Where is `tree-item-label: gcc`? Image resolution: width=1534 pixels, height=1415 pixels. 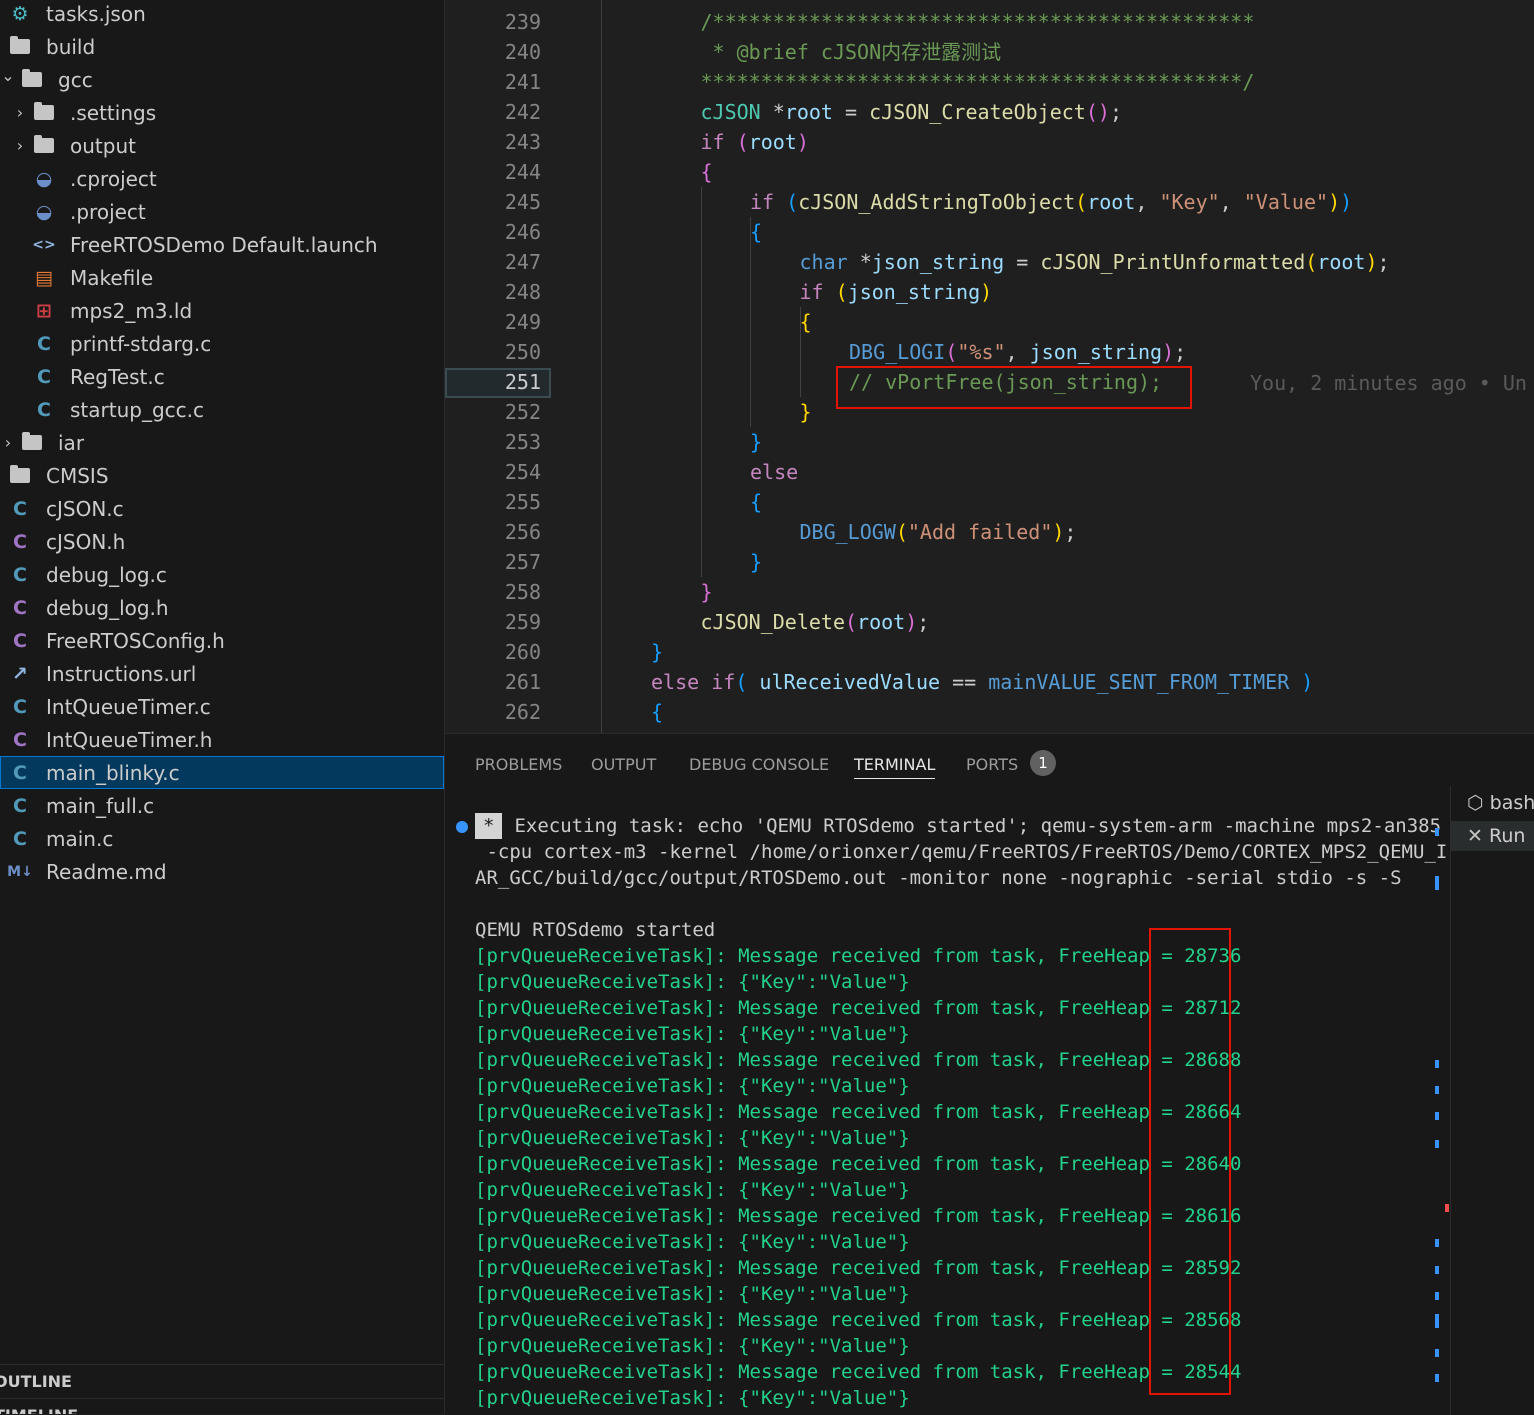
tree-item-label: gcc is located at coordinates (75, 79).